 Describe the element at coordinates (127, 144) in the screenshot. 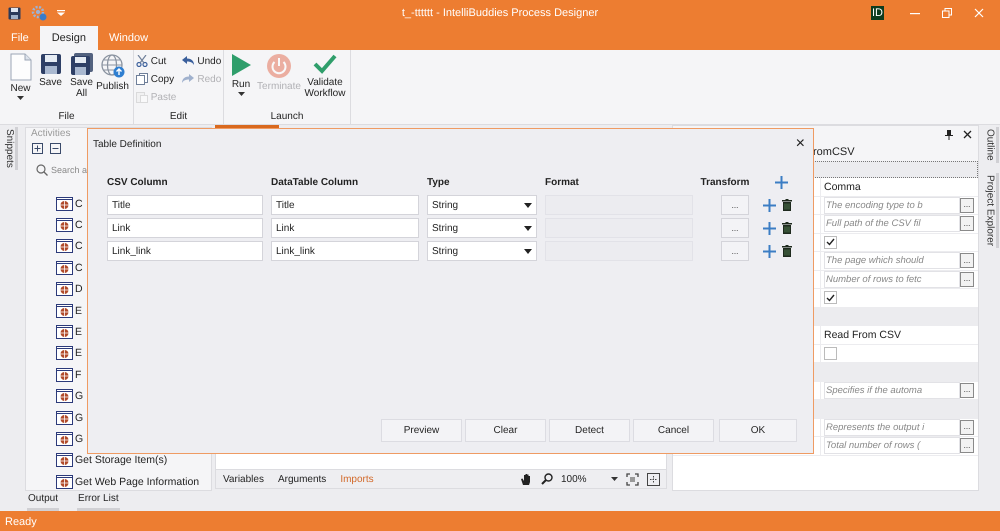

I see `dialog-title: Table Definition` at that location.